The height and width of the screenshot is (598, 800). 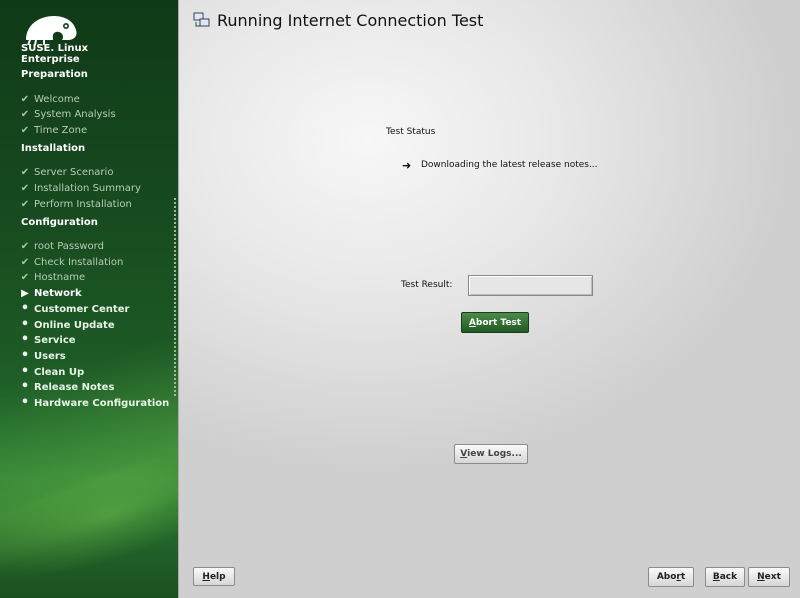 I want to click on step-root-password: ✔ root Password, so click(x=61, y=246).